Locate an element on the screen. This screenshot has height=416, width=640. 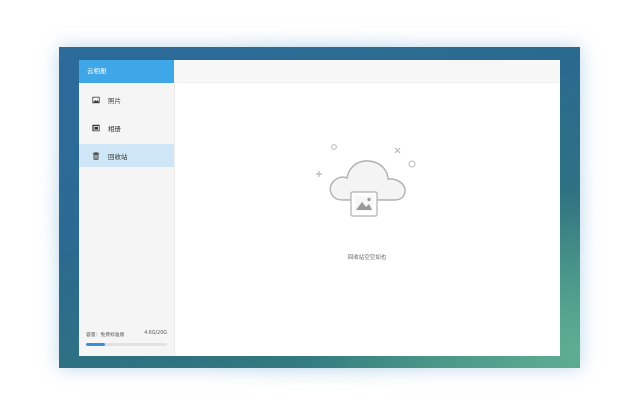
sidebar-item-label: 相册 is located at coordinates (114, 128).